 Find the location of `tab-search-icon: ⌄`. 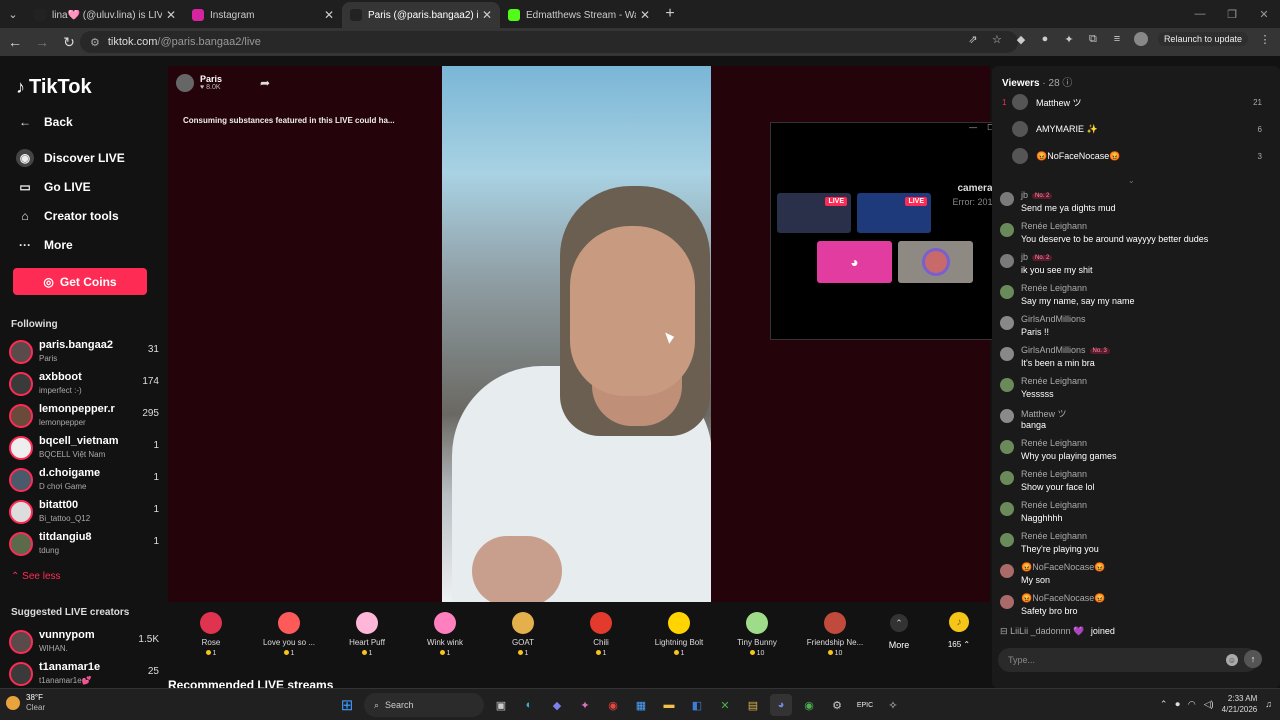

tab-search-icon: ⌄ is located at coordinates (13, 14).